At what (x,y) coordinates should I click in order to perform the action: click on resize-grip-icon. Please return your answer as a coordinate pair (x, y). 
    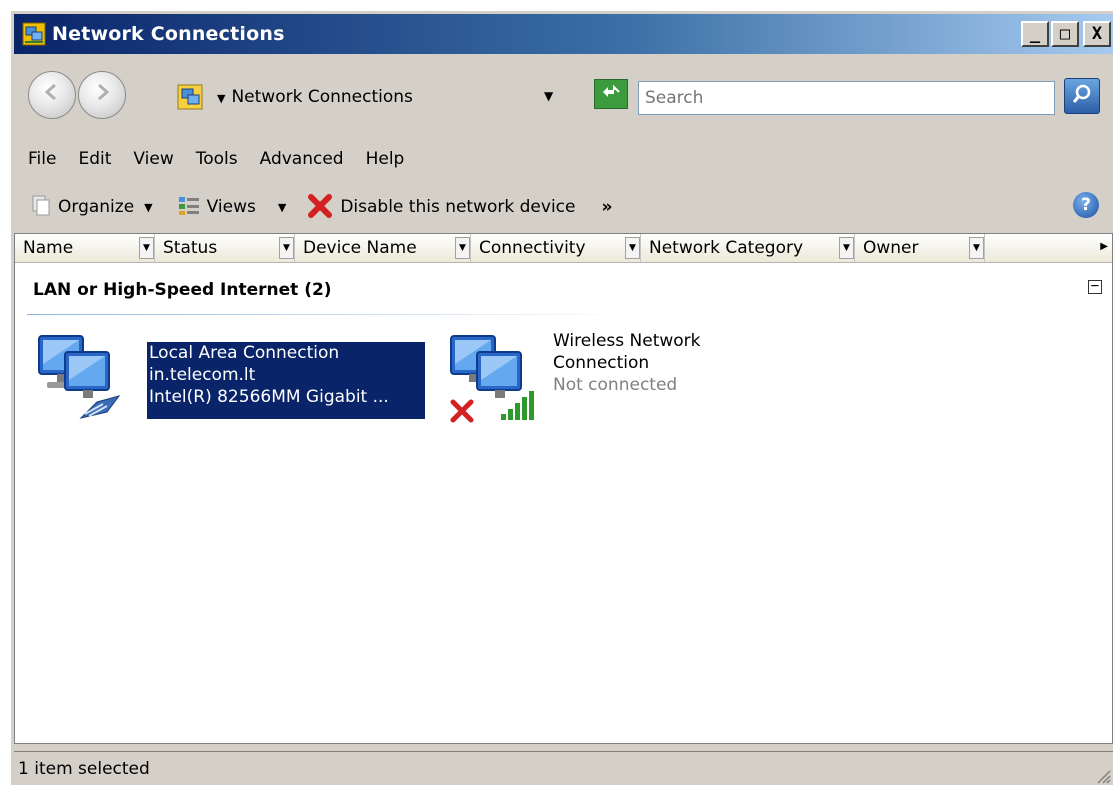
    Looking at the image, I should click on (1103, 776).